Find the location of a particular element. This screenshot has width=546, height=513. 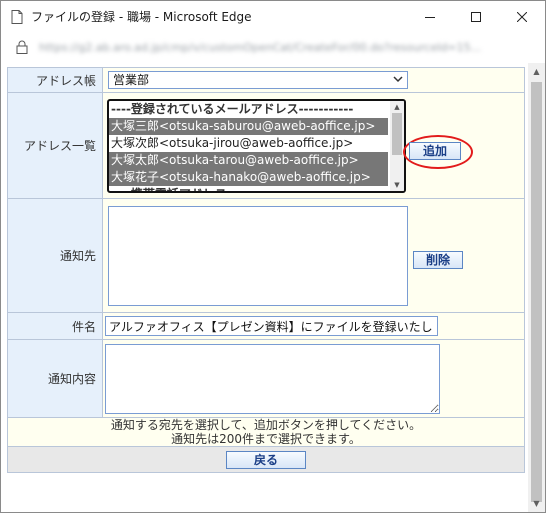

minimize-icon is located at coordinates (430, 17).